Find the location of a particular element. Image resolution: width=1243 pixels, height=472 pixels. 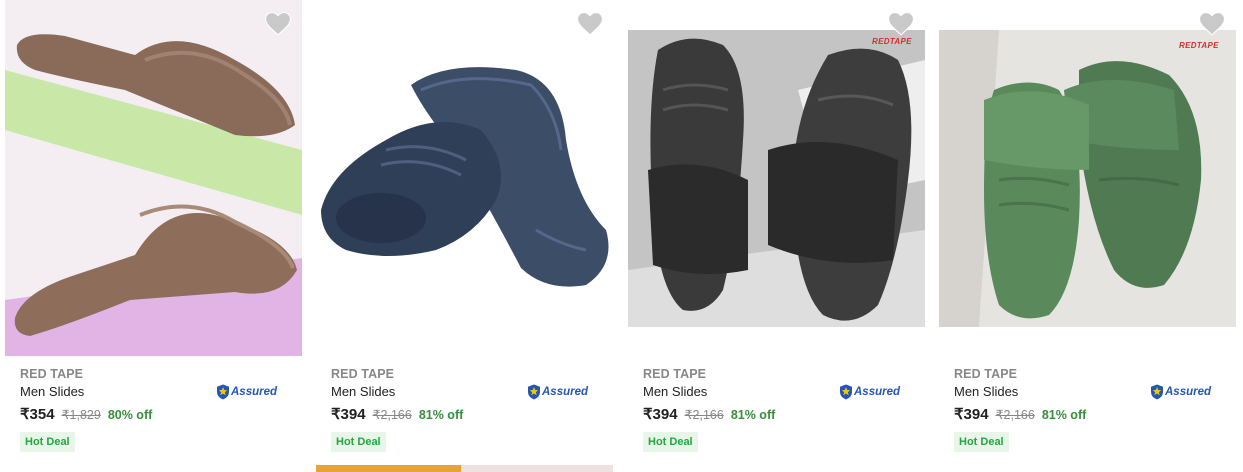

next-product-image-peek is located at coordinates (464, 467).